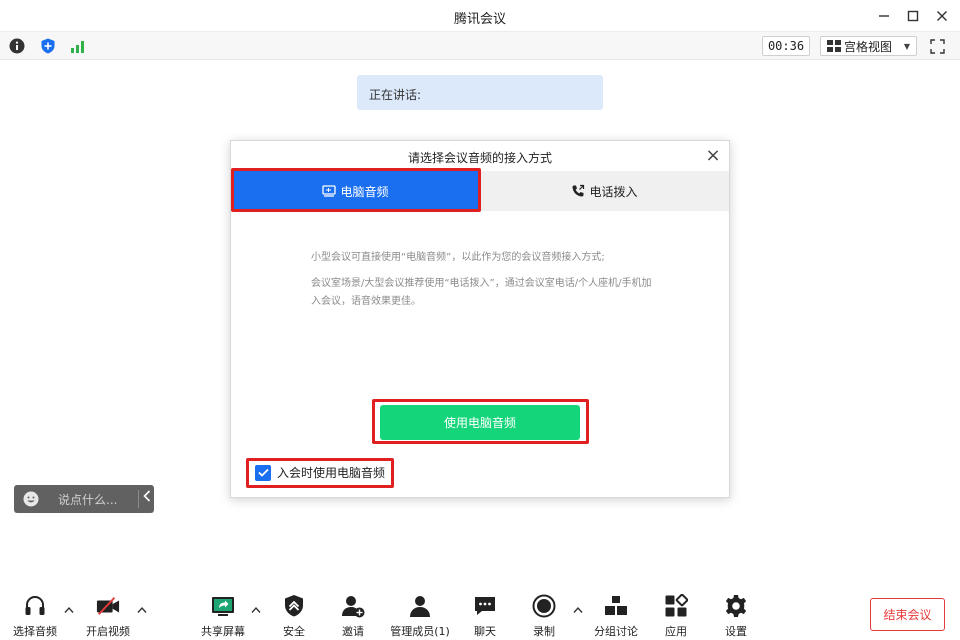  Describe the element at coordinates (578, 611) in the screenshot. I see `record-options-caret-icon` at that location.